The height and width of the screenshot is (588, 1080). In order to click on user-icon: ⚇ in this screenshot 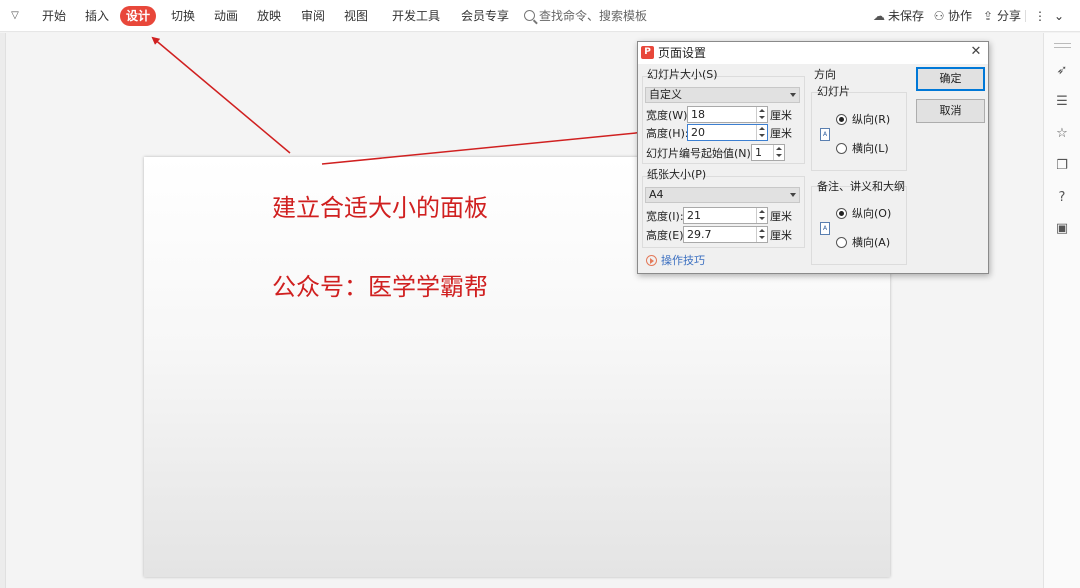, I will do `click(939, 16)`.